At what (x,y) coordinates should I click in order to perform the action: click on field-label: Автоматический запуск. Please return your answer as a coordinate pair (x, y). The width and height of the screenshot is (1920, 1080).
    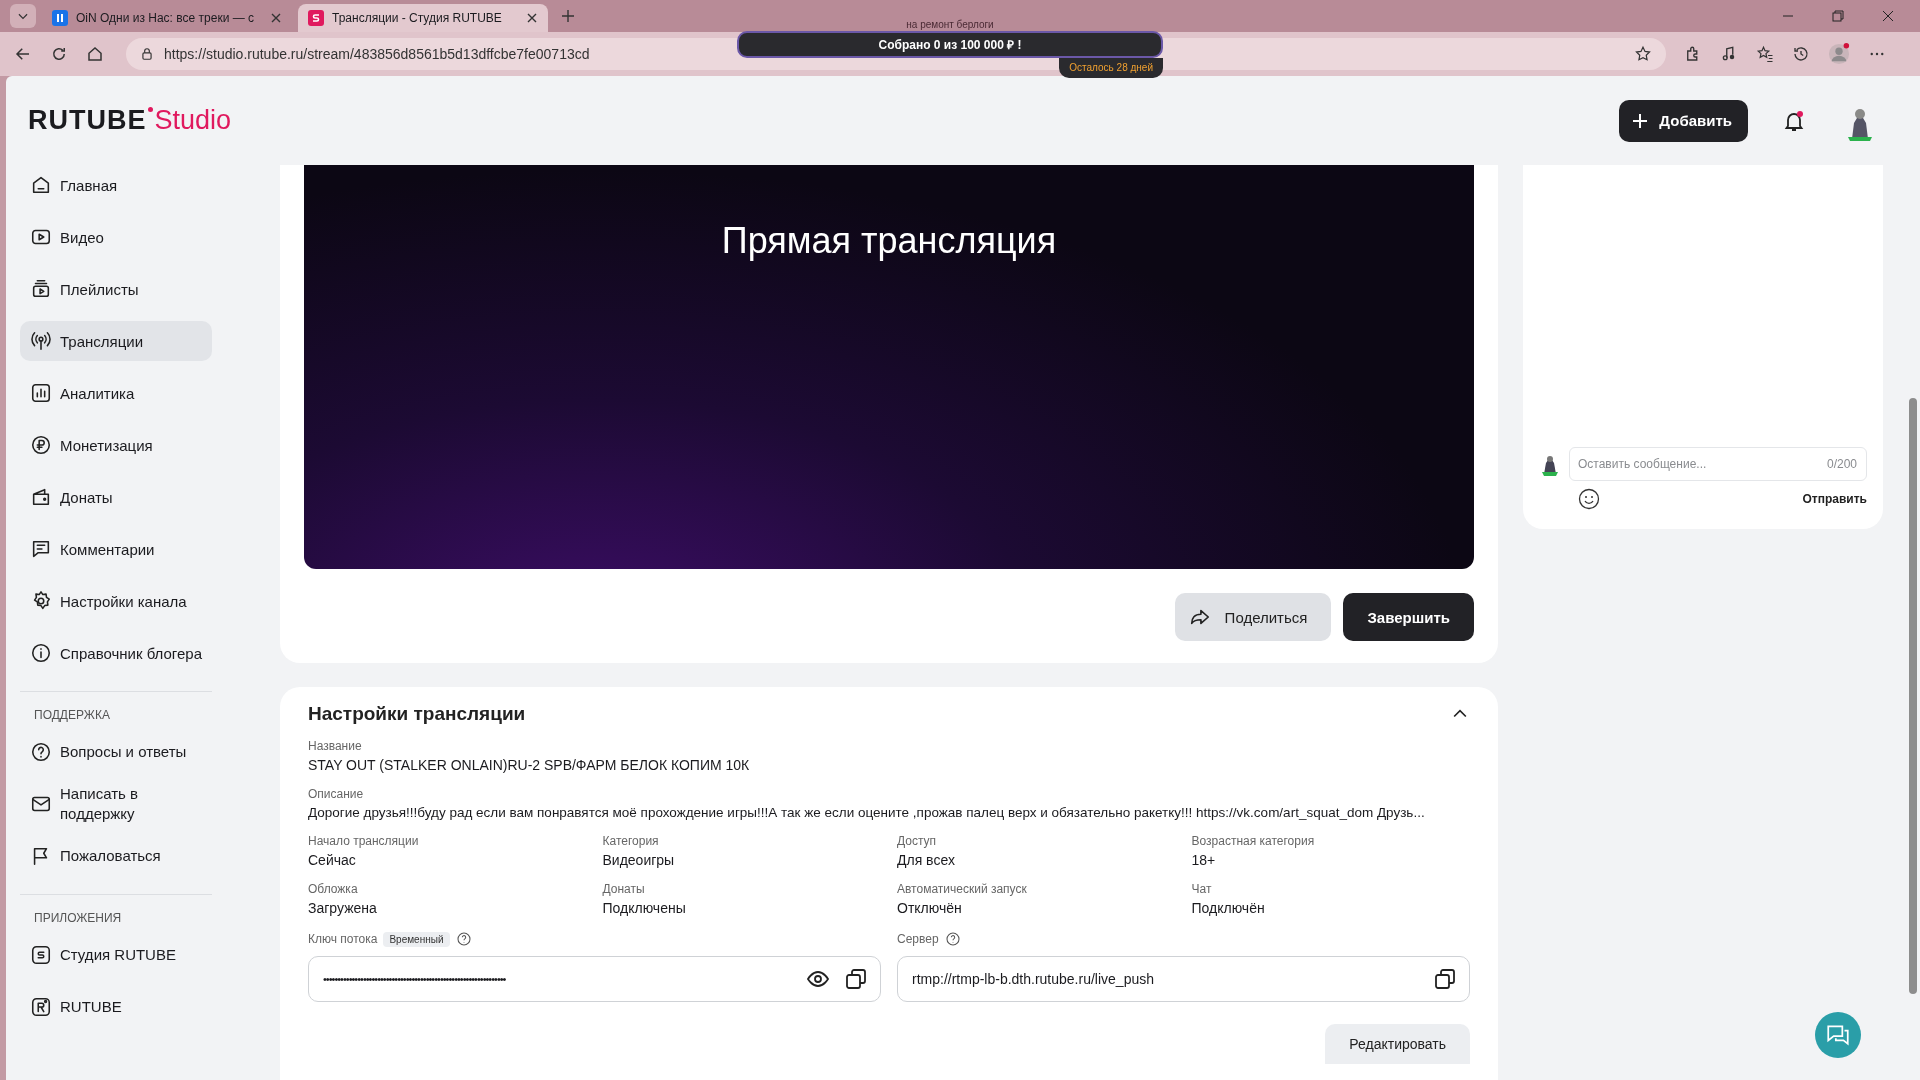
    Looking at the image, I should click on (962, 889).